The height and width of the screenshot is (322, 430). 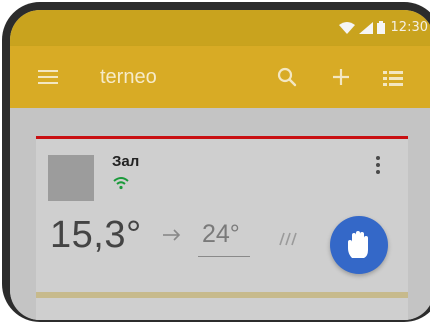 What do you see at coordinates (393, 78) in the screenshot?
I see `list-icon` at bounding box center [393, 78].